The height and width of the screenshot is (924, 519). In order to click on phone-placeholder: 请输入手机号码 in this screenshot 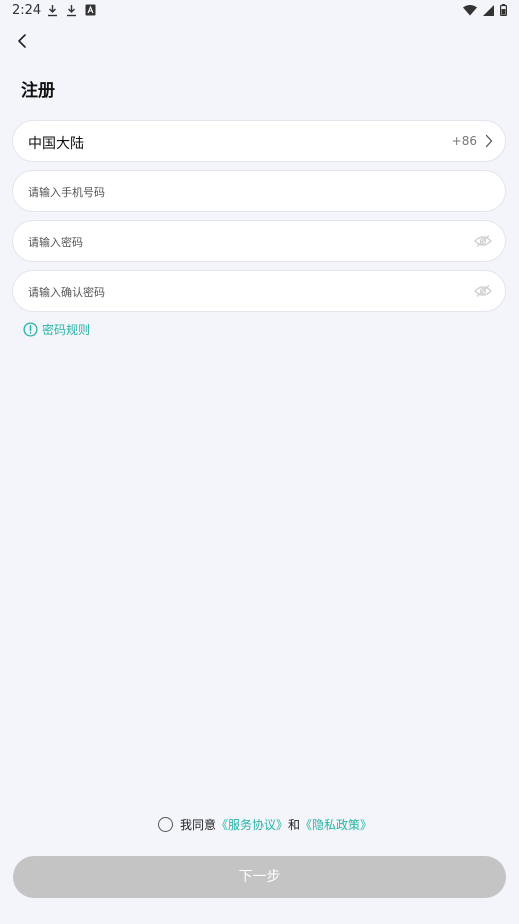, I will do `click(66, 192)`.